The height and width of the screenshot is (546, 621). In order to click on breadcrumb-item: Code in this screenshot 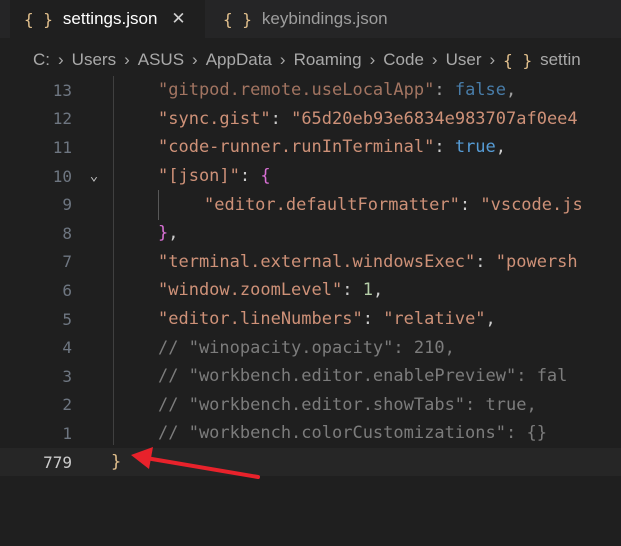, I will do `click(403, 60)`.